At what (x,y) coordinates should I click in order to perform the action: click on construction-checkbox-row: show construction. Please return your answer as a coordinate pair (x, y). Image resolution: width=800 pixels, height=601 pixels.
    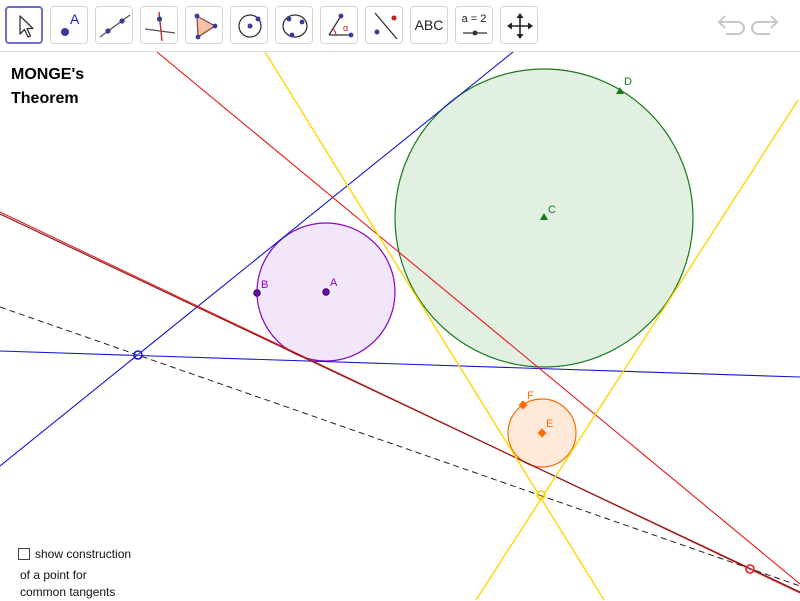
    Looking at the image, I should click on (74, 554).